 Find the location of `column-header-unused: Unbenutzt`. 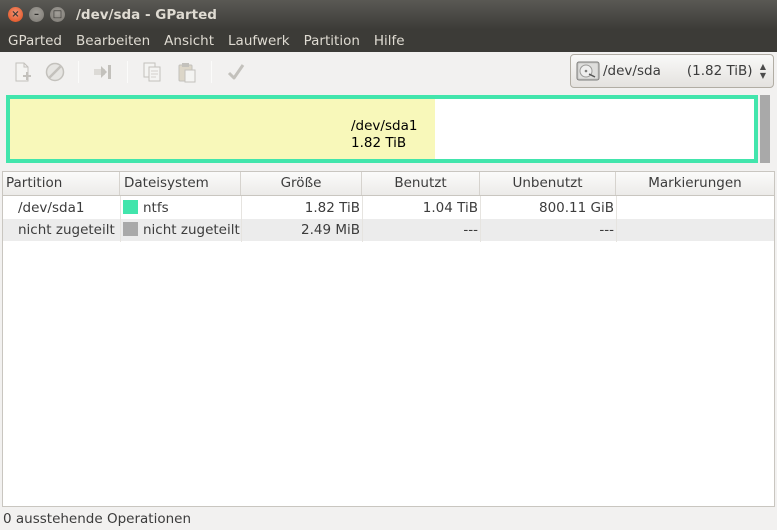

column-header-unused: Unbenutzt is located at coordinates (548, 183).